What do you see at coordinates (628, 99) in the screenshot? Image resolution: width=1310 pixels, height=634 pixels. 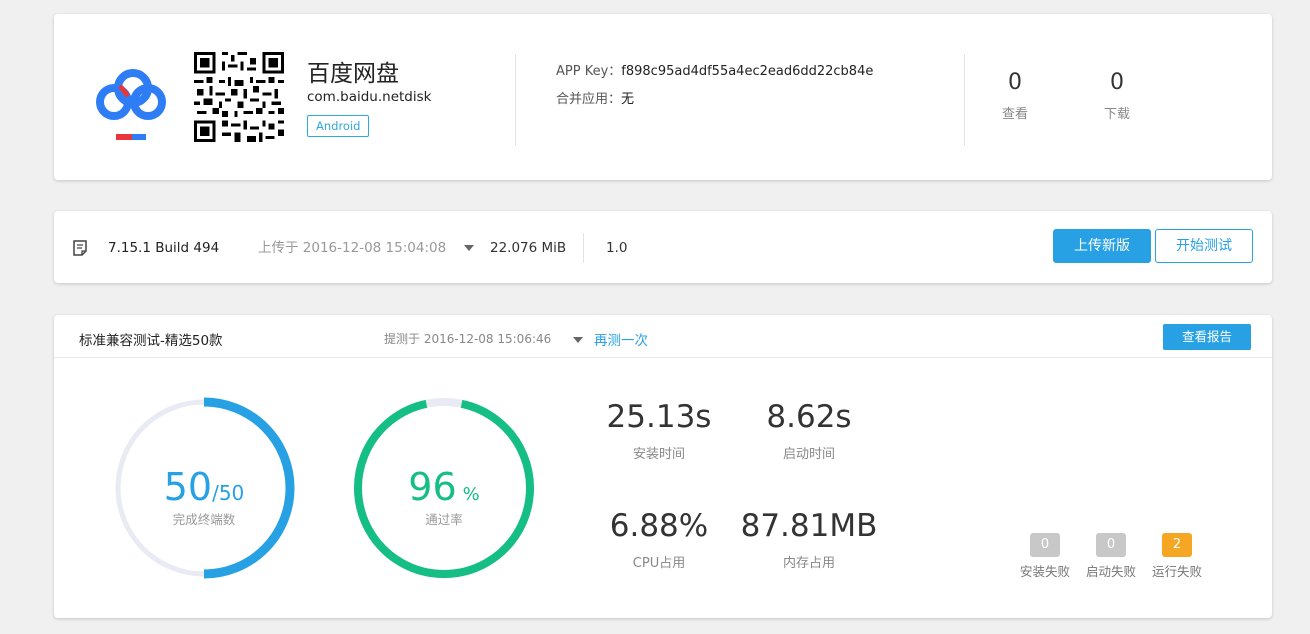 I see `merge-app-value: 无` at bounding box center [628, 99].